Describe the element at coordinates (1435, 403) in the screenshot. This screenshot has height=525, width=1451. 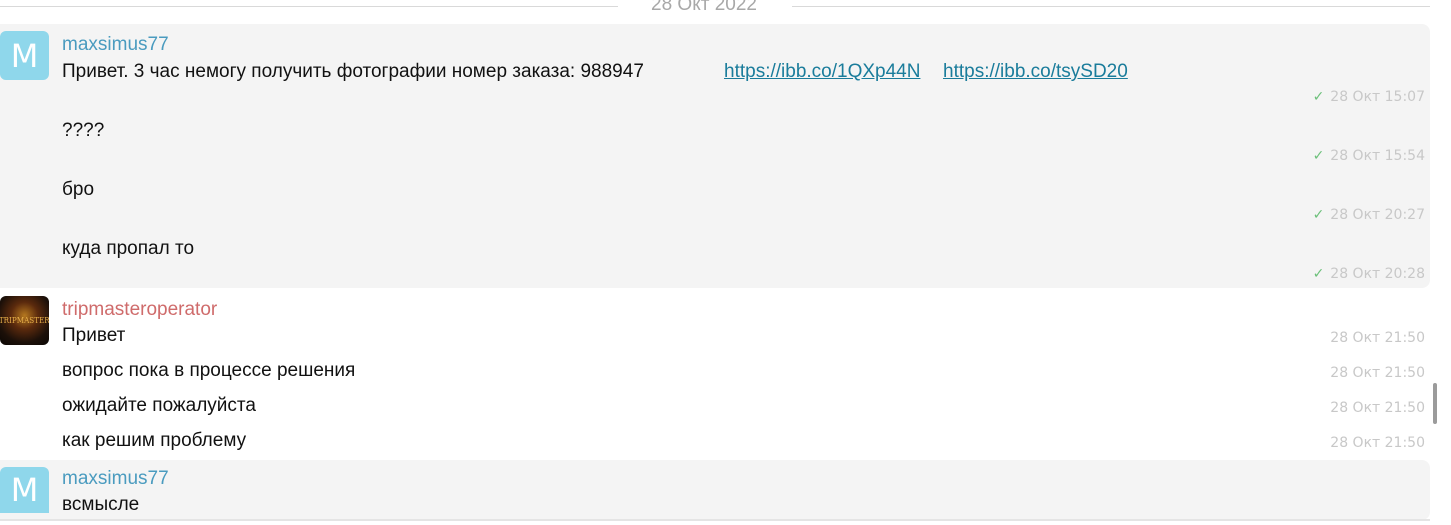
I see `scrollbar-thumb` at that location.